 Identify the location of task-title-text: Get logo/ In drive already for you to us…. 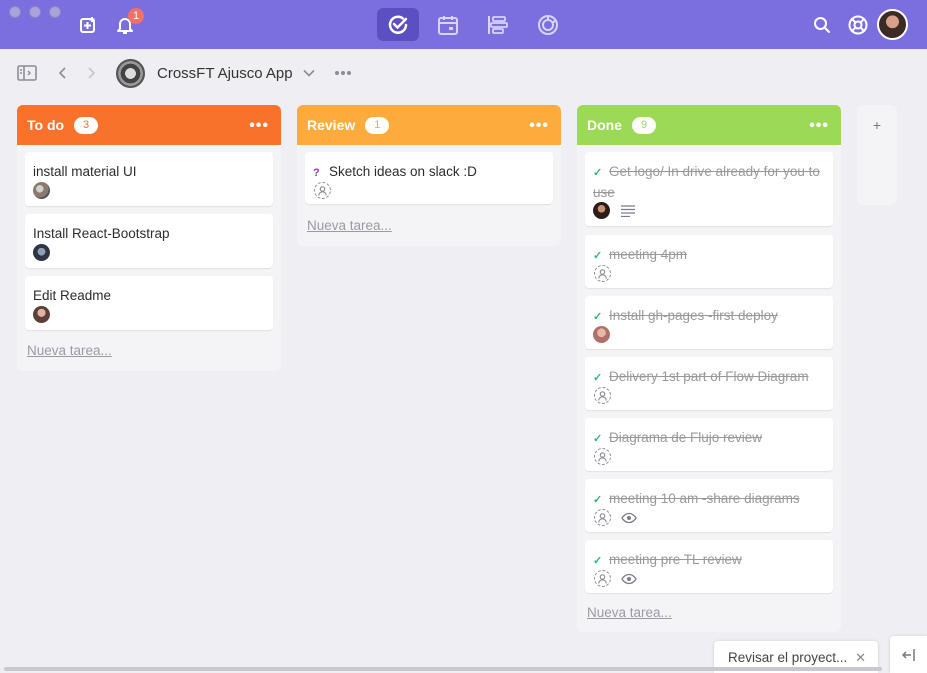
(706, 182).